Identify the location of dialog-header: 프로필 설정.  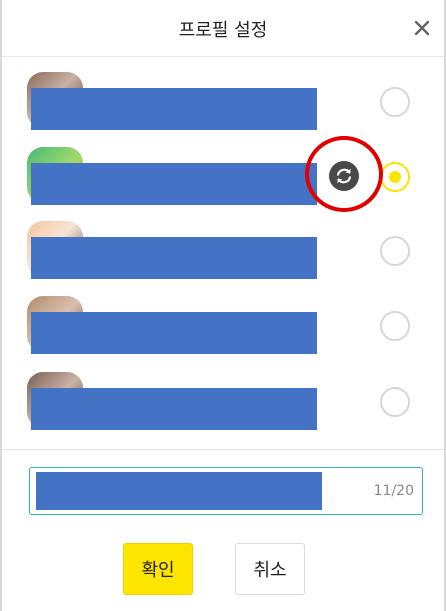
(223, 28).